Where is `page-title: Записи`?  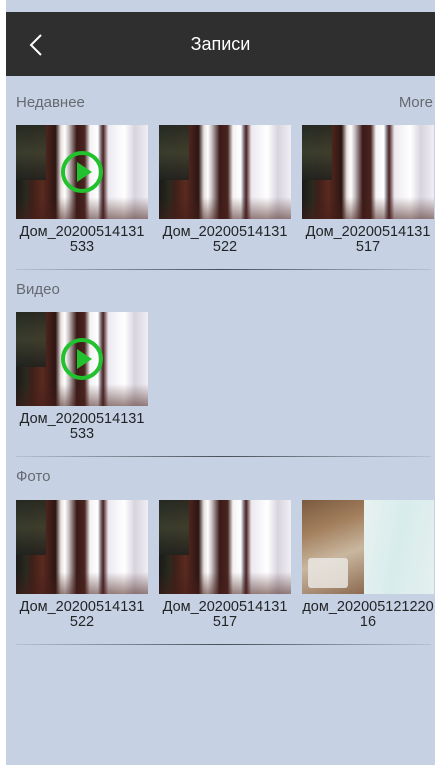 page-title: Записи is located at coordinates (220, 44).